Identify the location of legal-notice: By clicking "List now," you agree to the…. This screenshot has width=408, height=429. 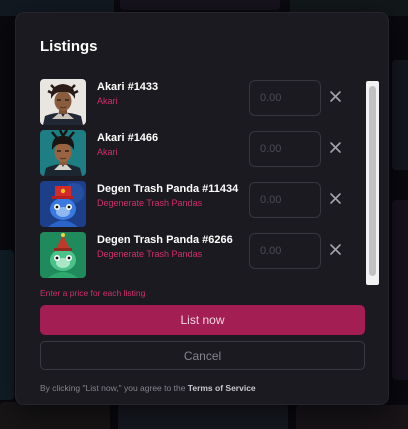
(148, 388).